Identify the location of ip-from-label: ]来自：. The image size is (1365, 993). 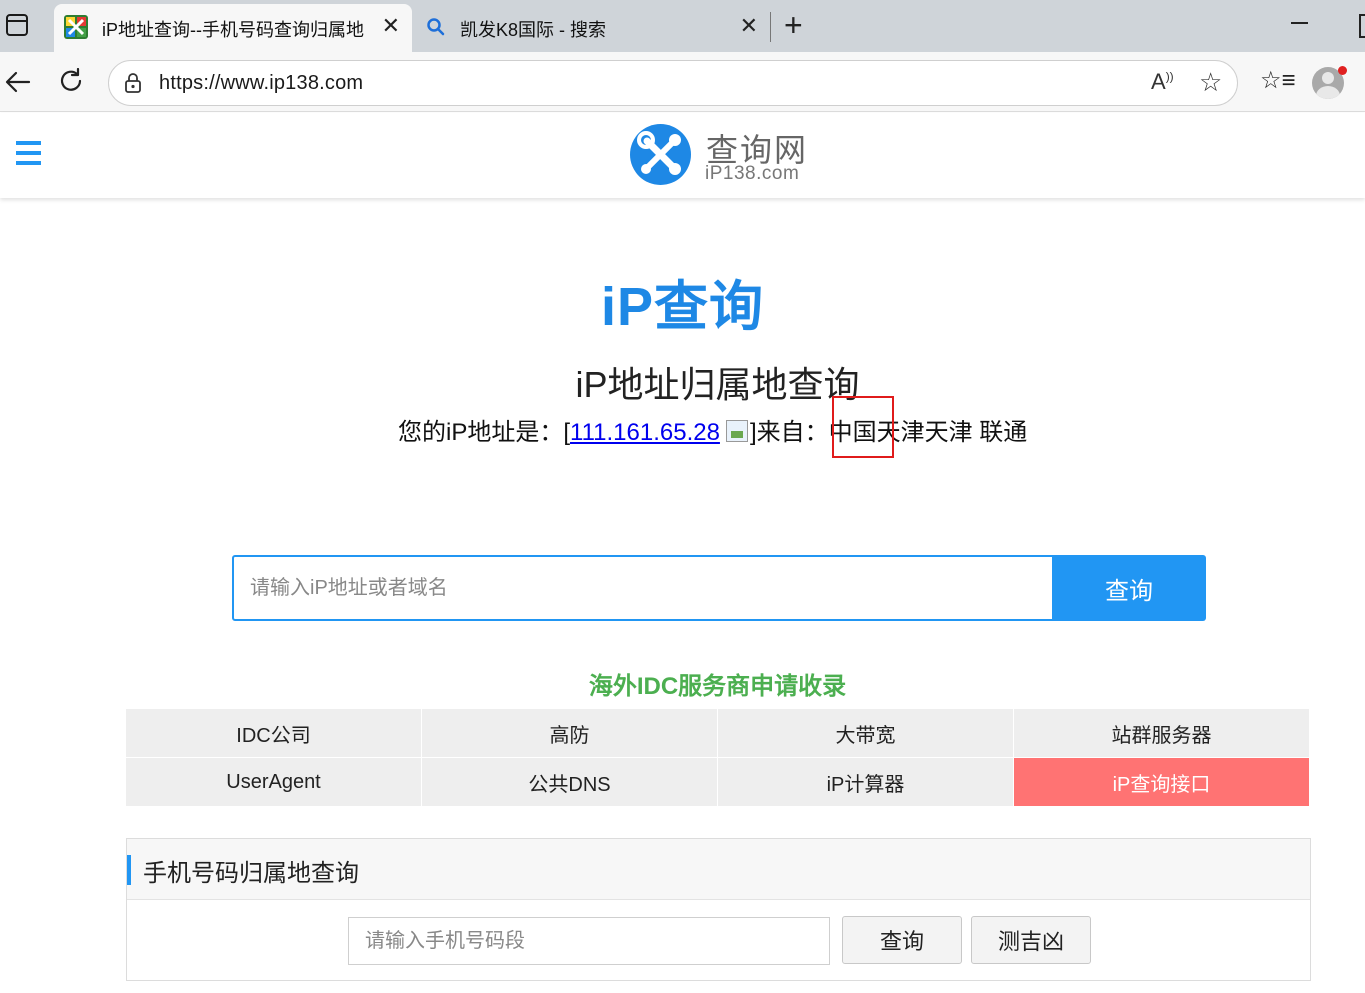
(789, 432).